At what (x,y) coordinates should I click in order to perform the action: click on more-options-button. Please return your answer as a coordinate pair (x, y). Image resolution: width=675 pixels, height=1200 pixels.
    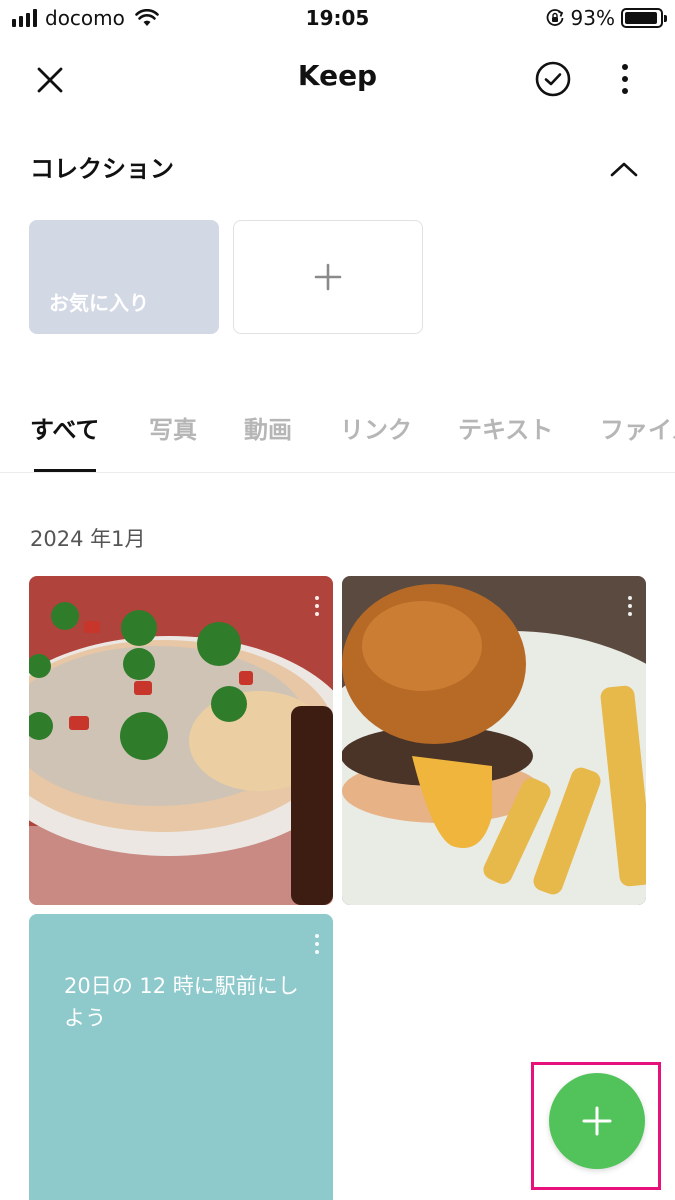
    Looking at the image, I should click on (625, 79).